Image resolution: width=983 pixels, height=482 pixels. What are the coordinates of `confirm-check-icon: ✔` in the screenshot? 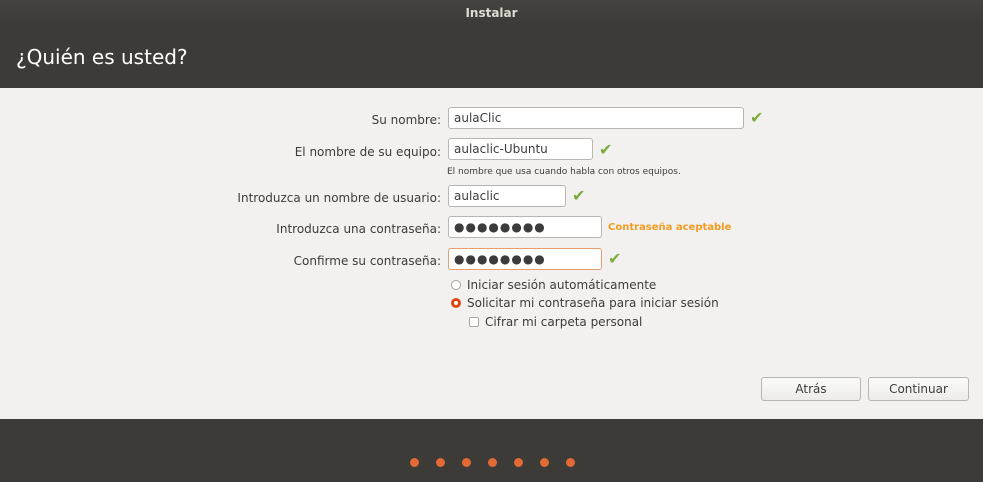 It's located at (615, 258).